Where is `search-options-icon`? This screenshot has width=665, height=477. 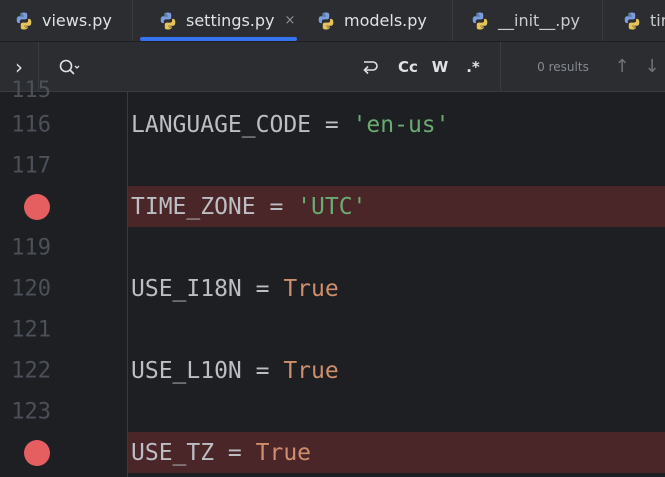
search-options-icon is located at coordinates (69, 66).